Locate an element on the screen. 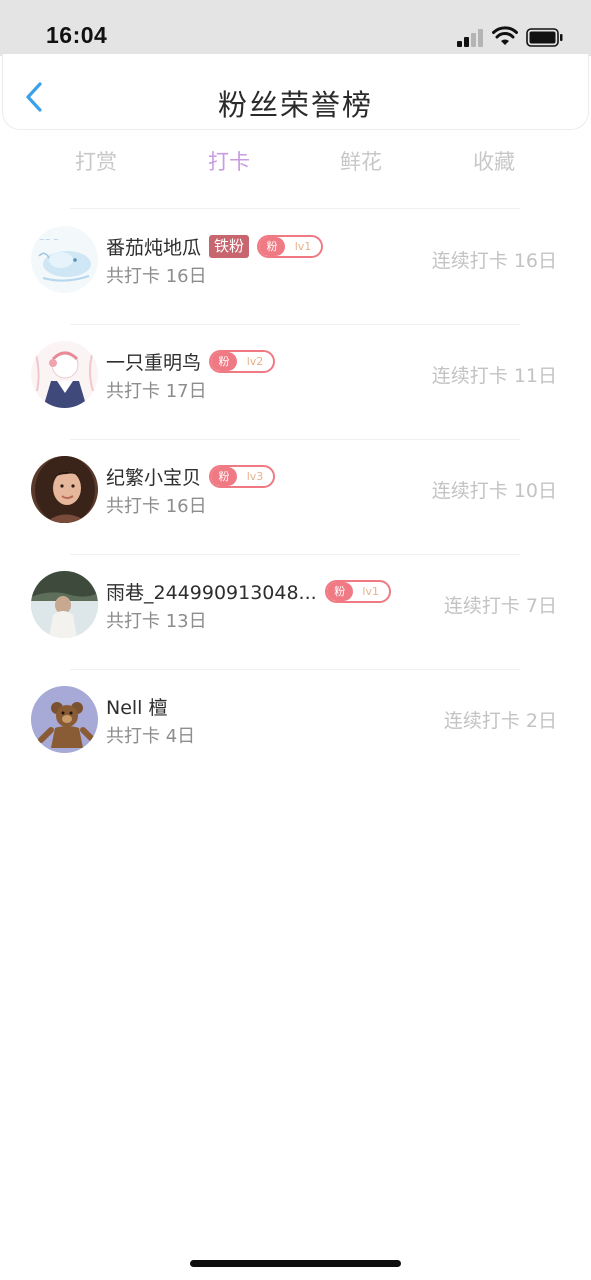  checkin-streak: 连续打卡 16日 is located at coordinates (494, 261).